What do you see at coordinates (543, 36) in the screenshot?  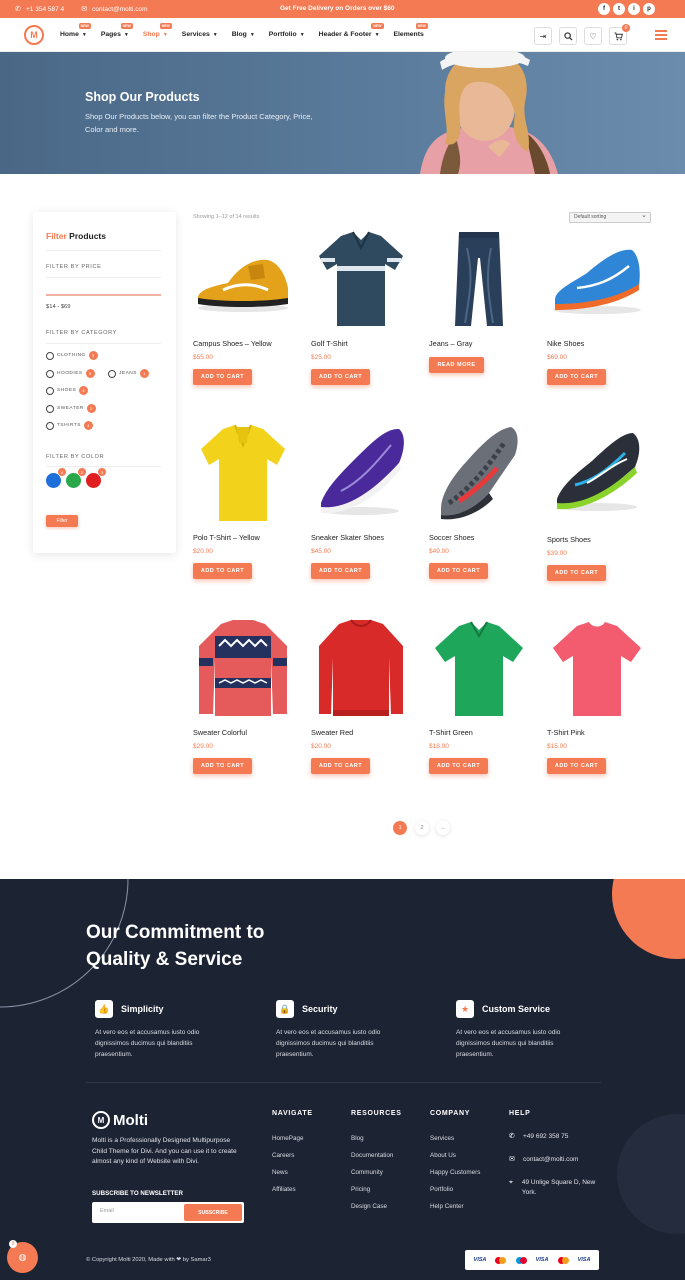 I see `login-icon: ⇥` at bounding box center [543, 36].